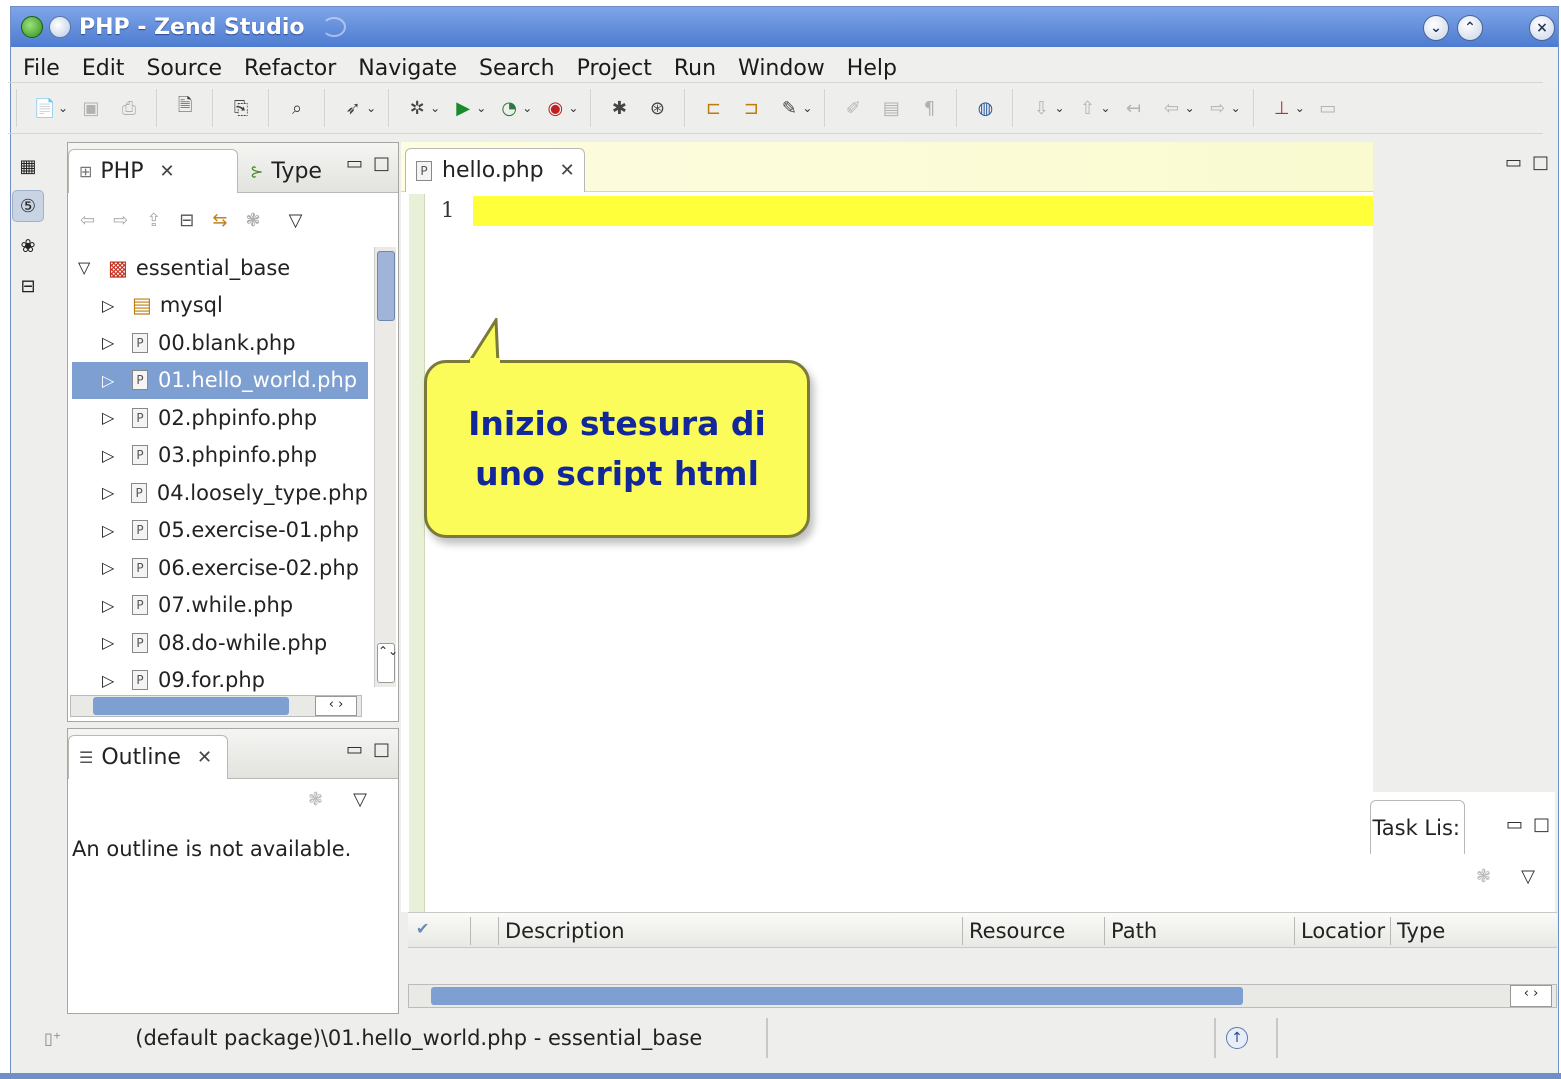 This screenshot has width=1561, height=1079. I want to click on pin-icon, so click(60, 27).